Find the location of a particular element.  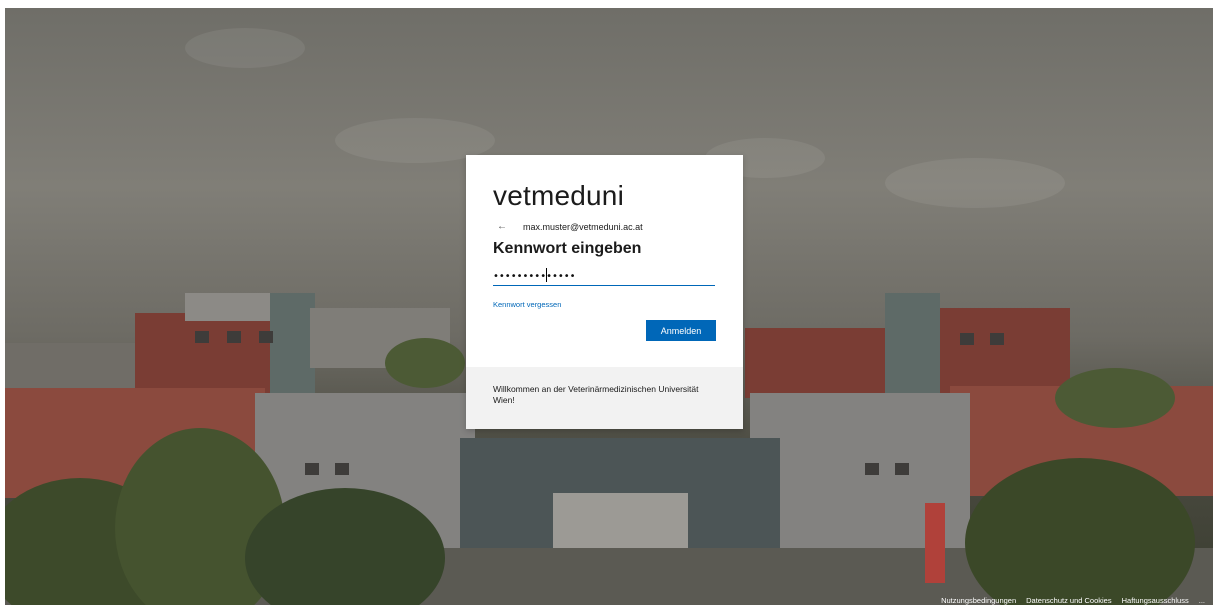

vetmeduni-logo: vetmeduni is located at coordinates (558, 195).